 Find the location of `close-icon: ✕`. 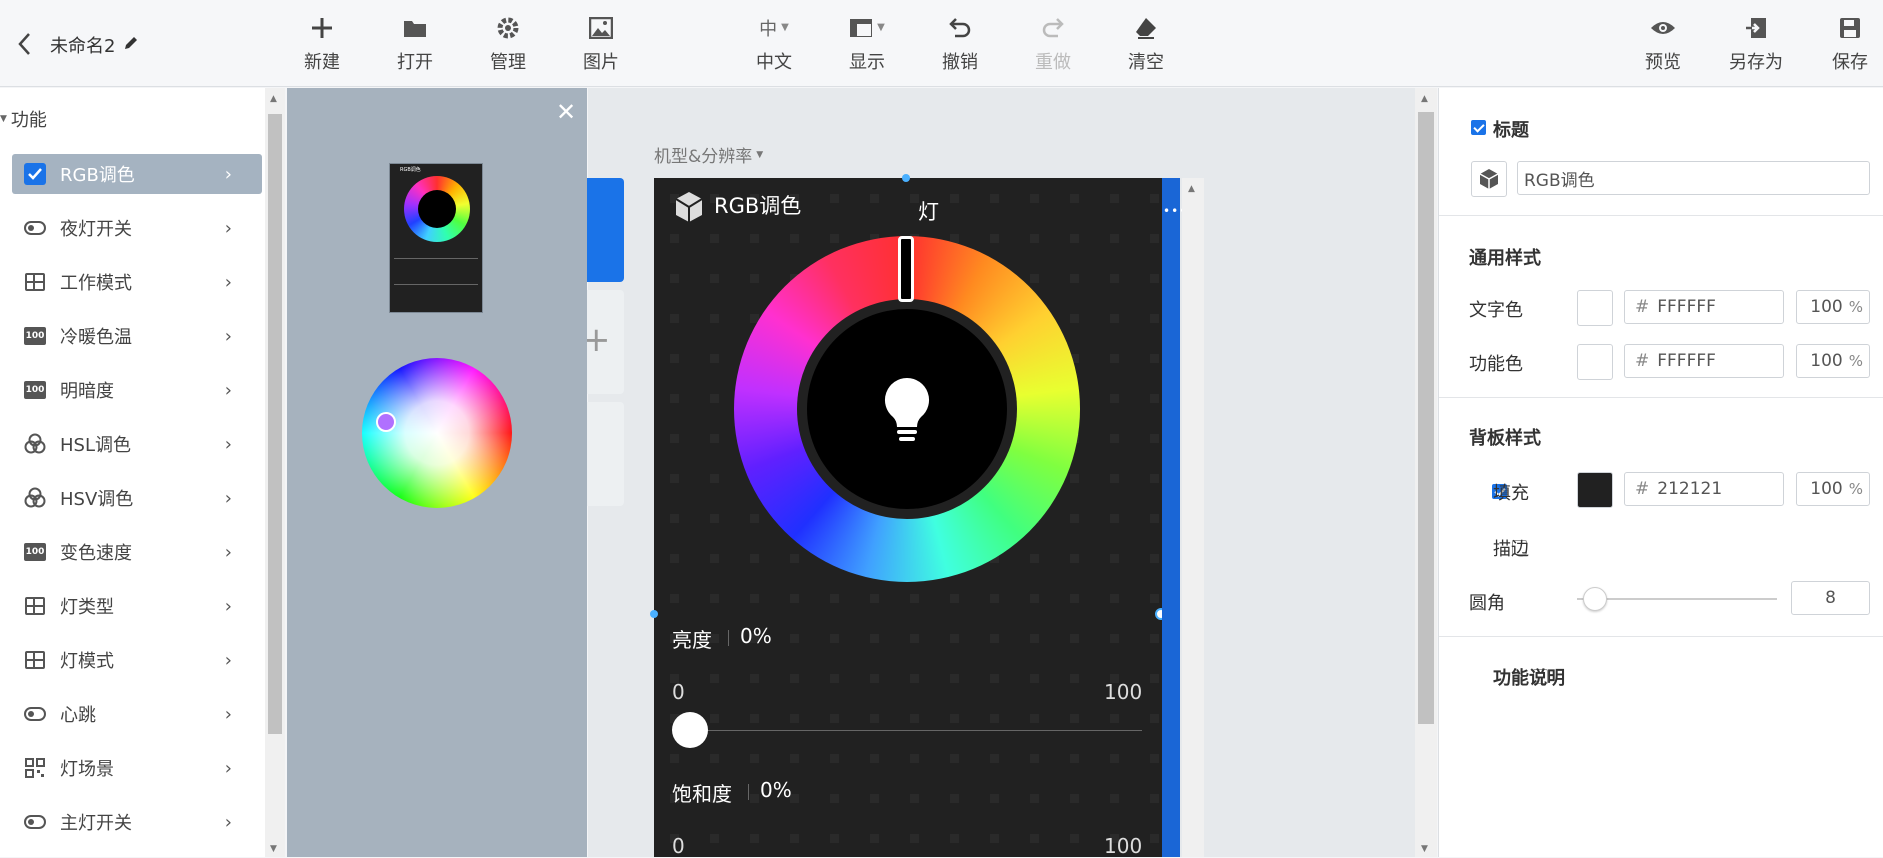

close-icon: ✕ is located at coordinates (566, 112).